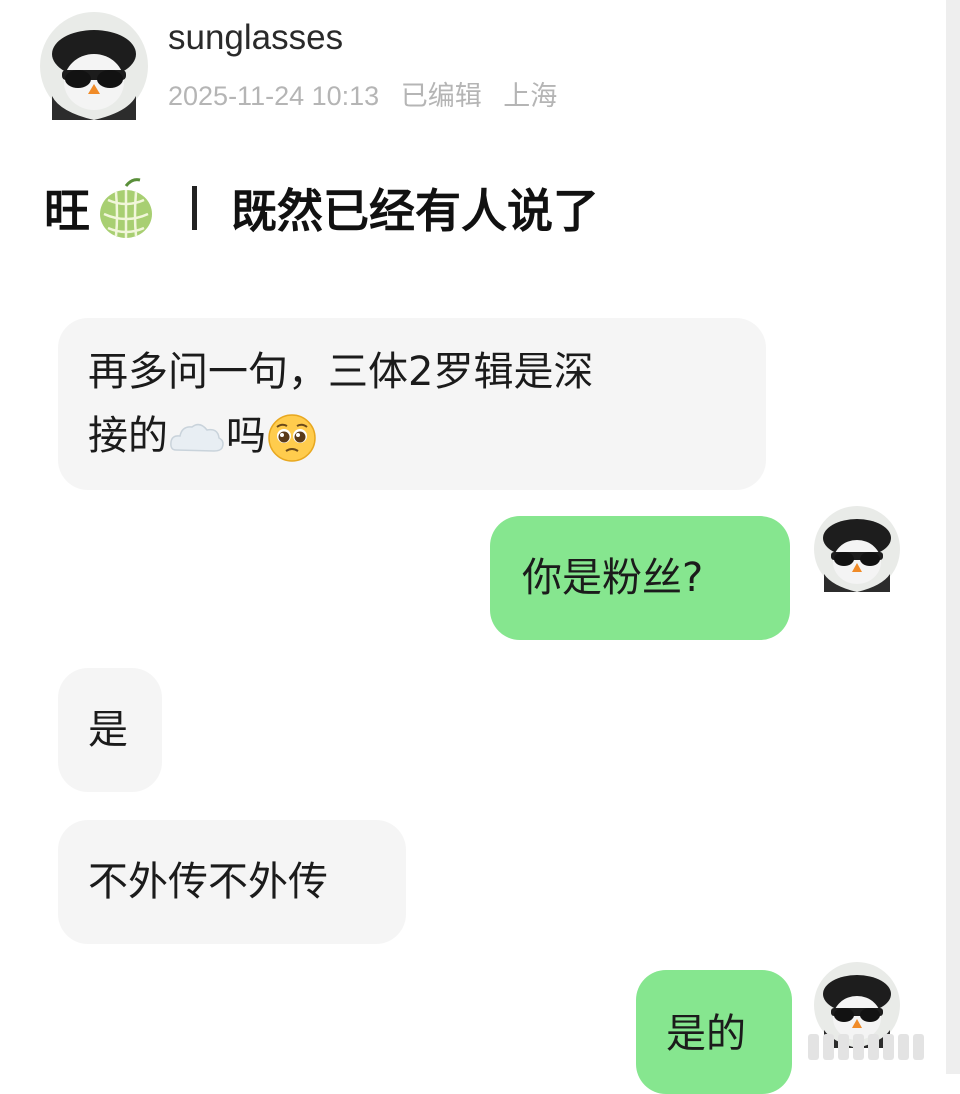 The width and height of the screenshot is (960, 1094). Describe the element at coordinates (274, 96) in the screenshot. I see `post-timestamp: 2025-11-24 10:13` at that location.